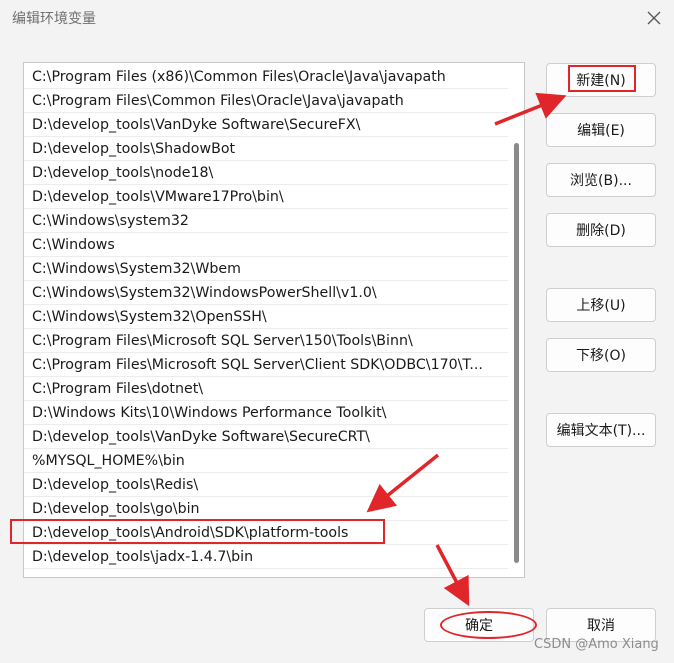  Describe the element at coordinates (266, 485) in the screenshot. I see `list-item: D:\develop_tools\Redis\` at that location.